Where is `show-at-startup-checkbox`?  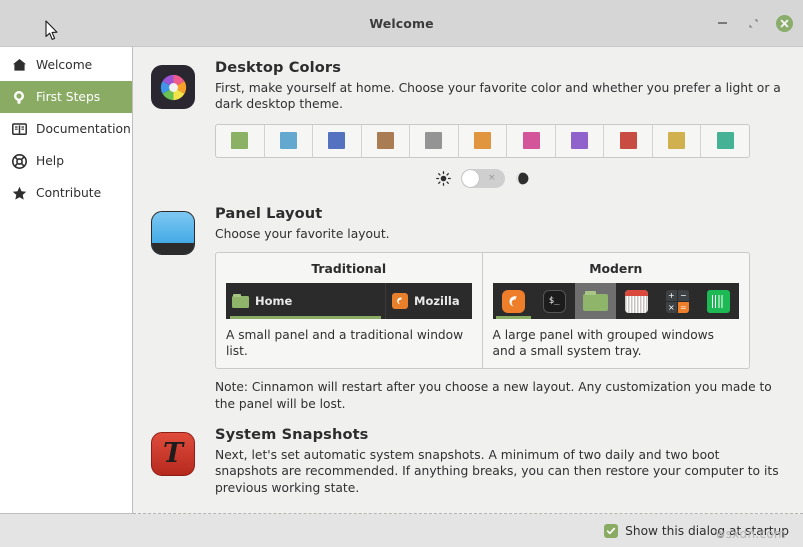
show-at-startup-checkbox is located at coordinates (611, 530).